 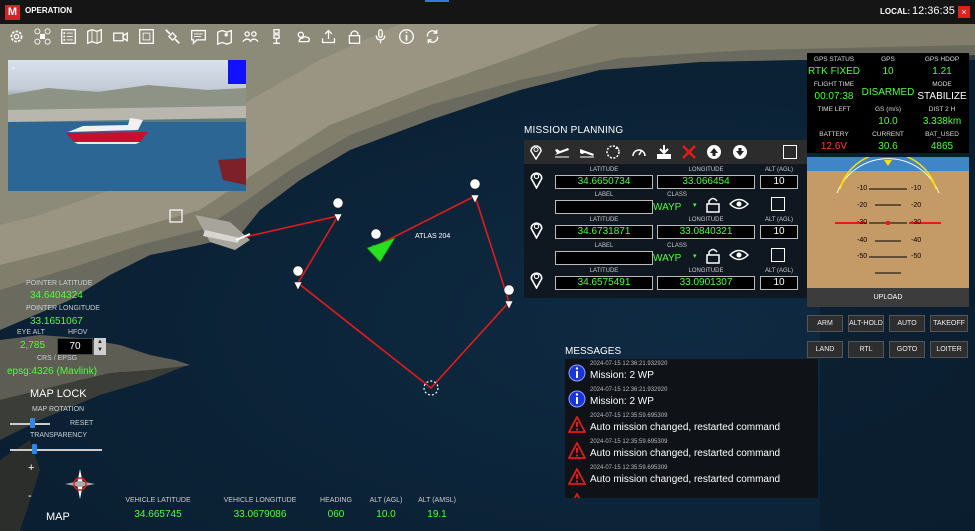 What do you see at coordinates (587, 152) in the screenshot?
I see `land-icon` at bounding box center [587, 152].